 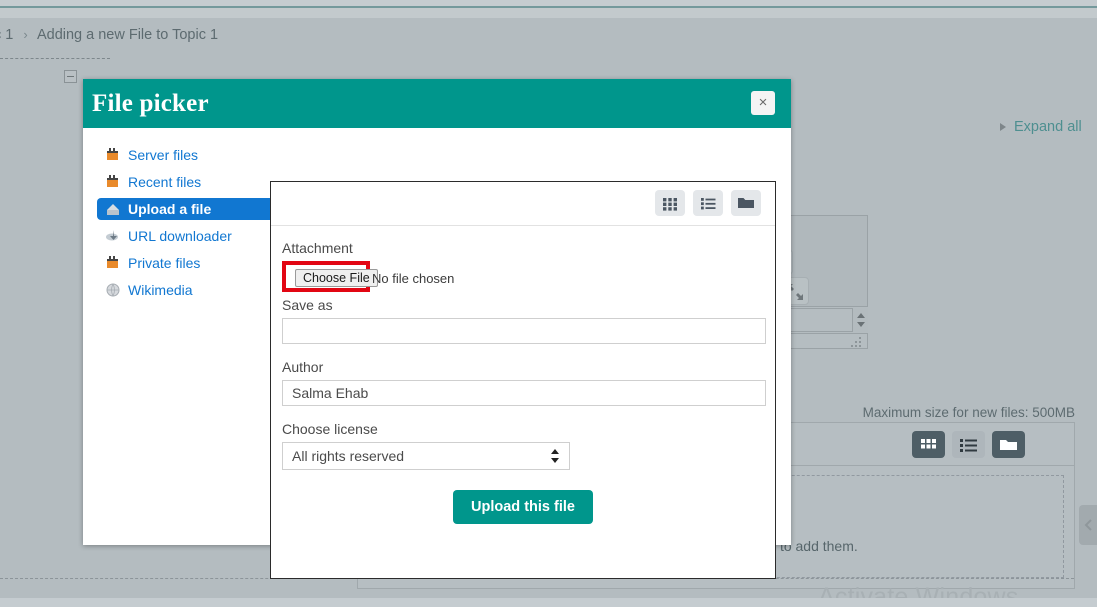 What do you see at coordinates (303, 367) in the screenshot?
I see `author-label: Author` at bounding box center [303, 367].